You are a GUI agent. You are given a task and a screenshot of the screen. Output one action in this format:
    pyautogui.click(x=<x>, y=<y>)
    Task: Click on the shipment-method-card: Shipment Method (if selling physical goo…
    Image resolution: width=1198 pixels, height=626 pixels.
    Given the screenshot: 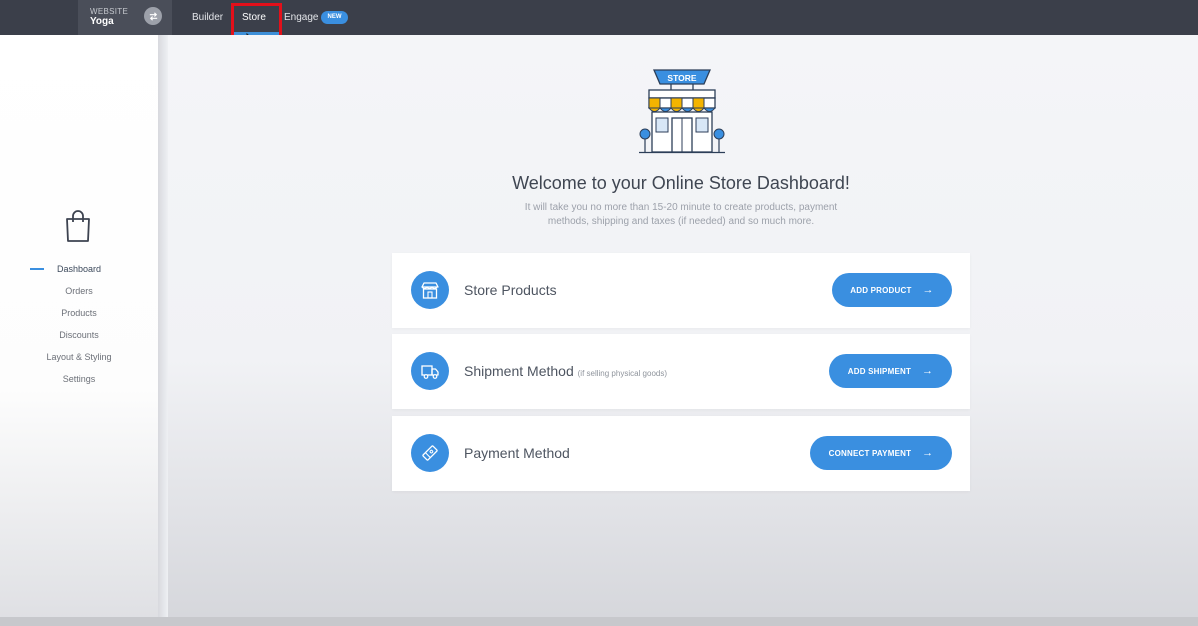 What is the action you would take?
    pyautogui.click(x=681, y=371)
    